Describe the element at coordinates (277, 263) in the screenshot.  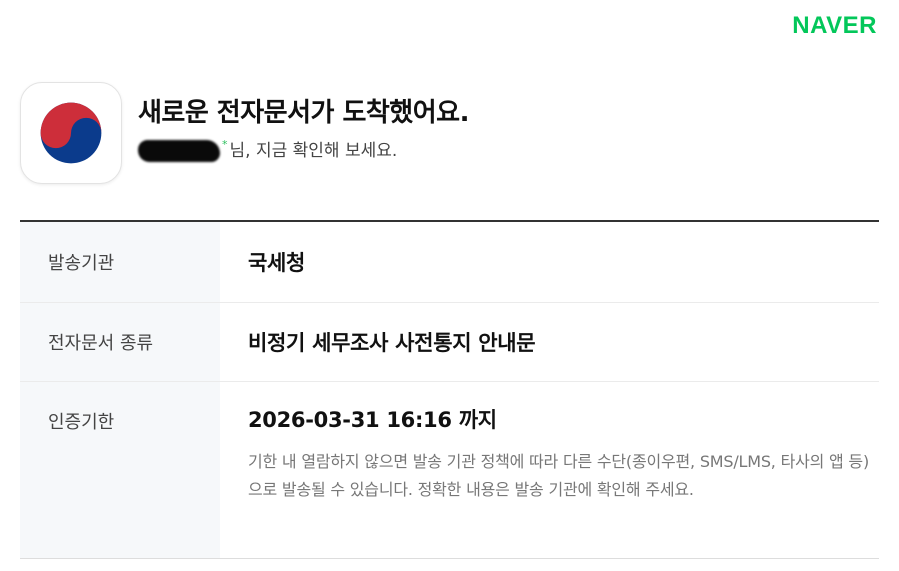
I see `sender-value: 국세청` at that location.